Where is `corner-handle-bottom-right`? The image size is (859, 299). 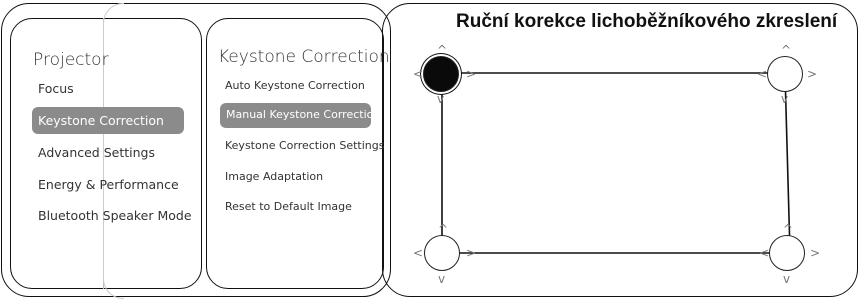
corner-handle-bottom-right is located at coordinates (787, 253).